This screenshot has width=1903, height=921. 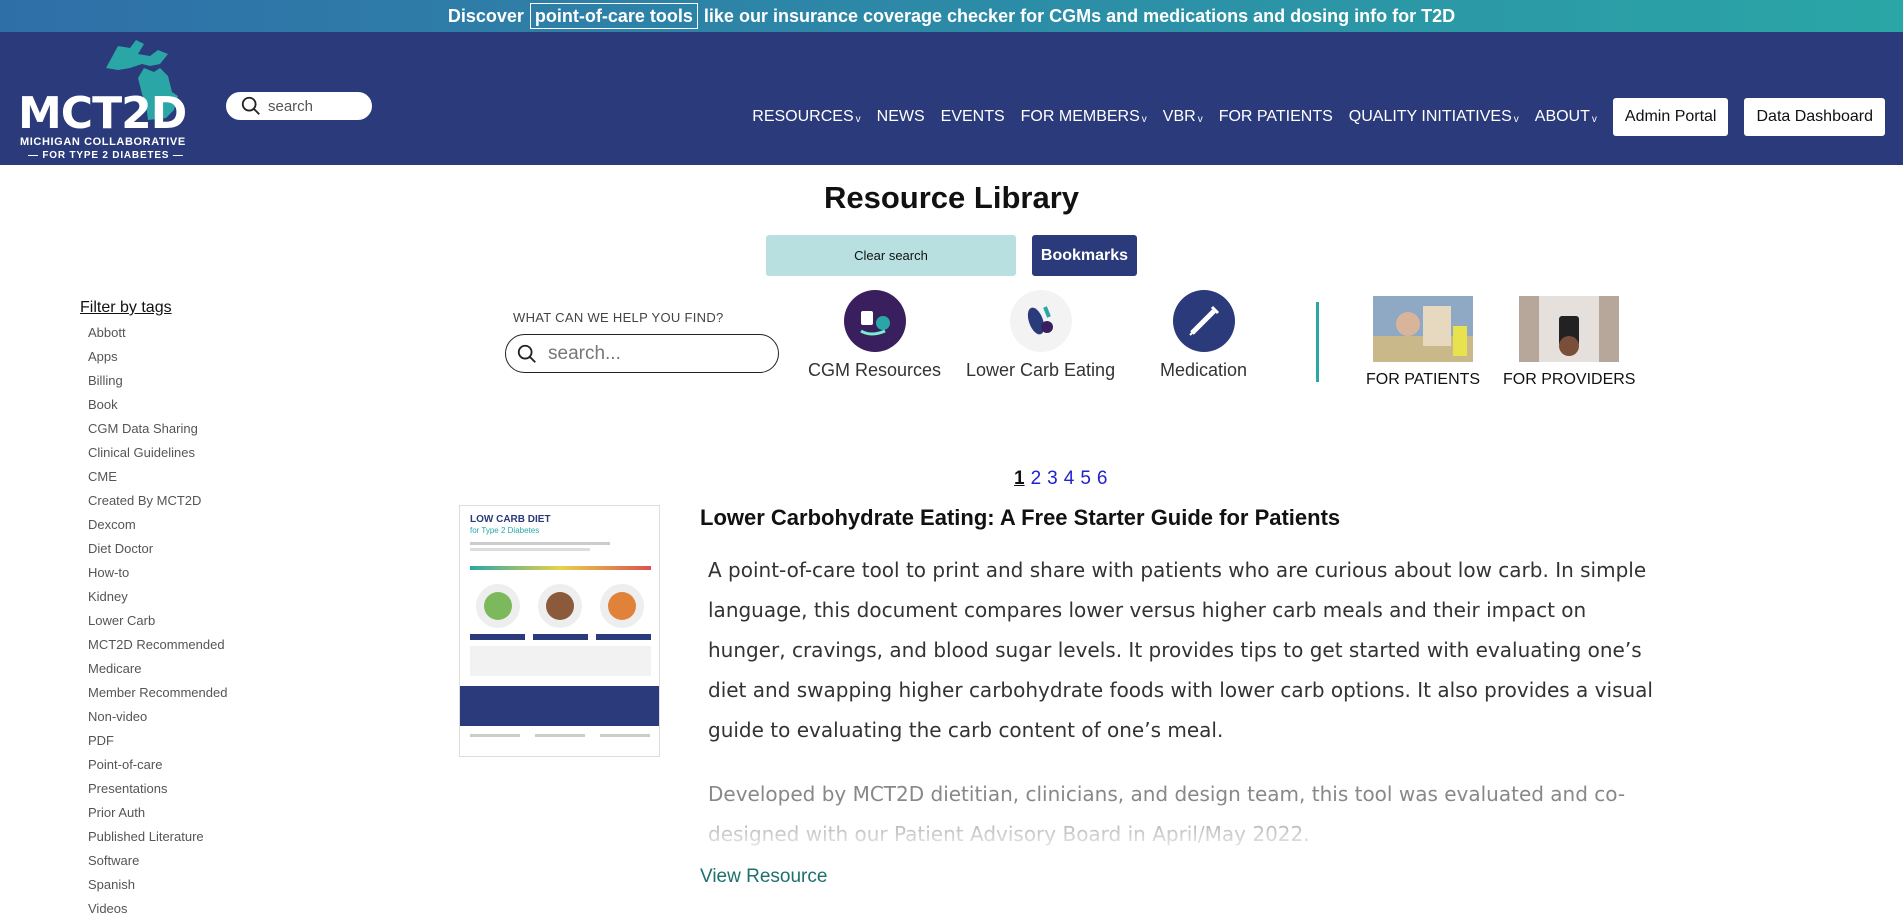 What do you see at coordinates (102, 113) in the screenshot?
I see `logo-brand: MCT2D` at bounding box center [102, 113].